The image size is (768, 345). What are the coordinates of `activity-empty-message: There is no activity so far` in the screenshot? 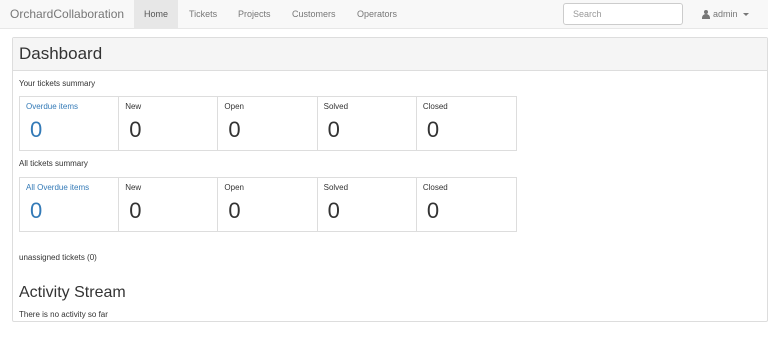 It's located at (63, 314).